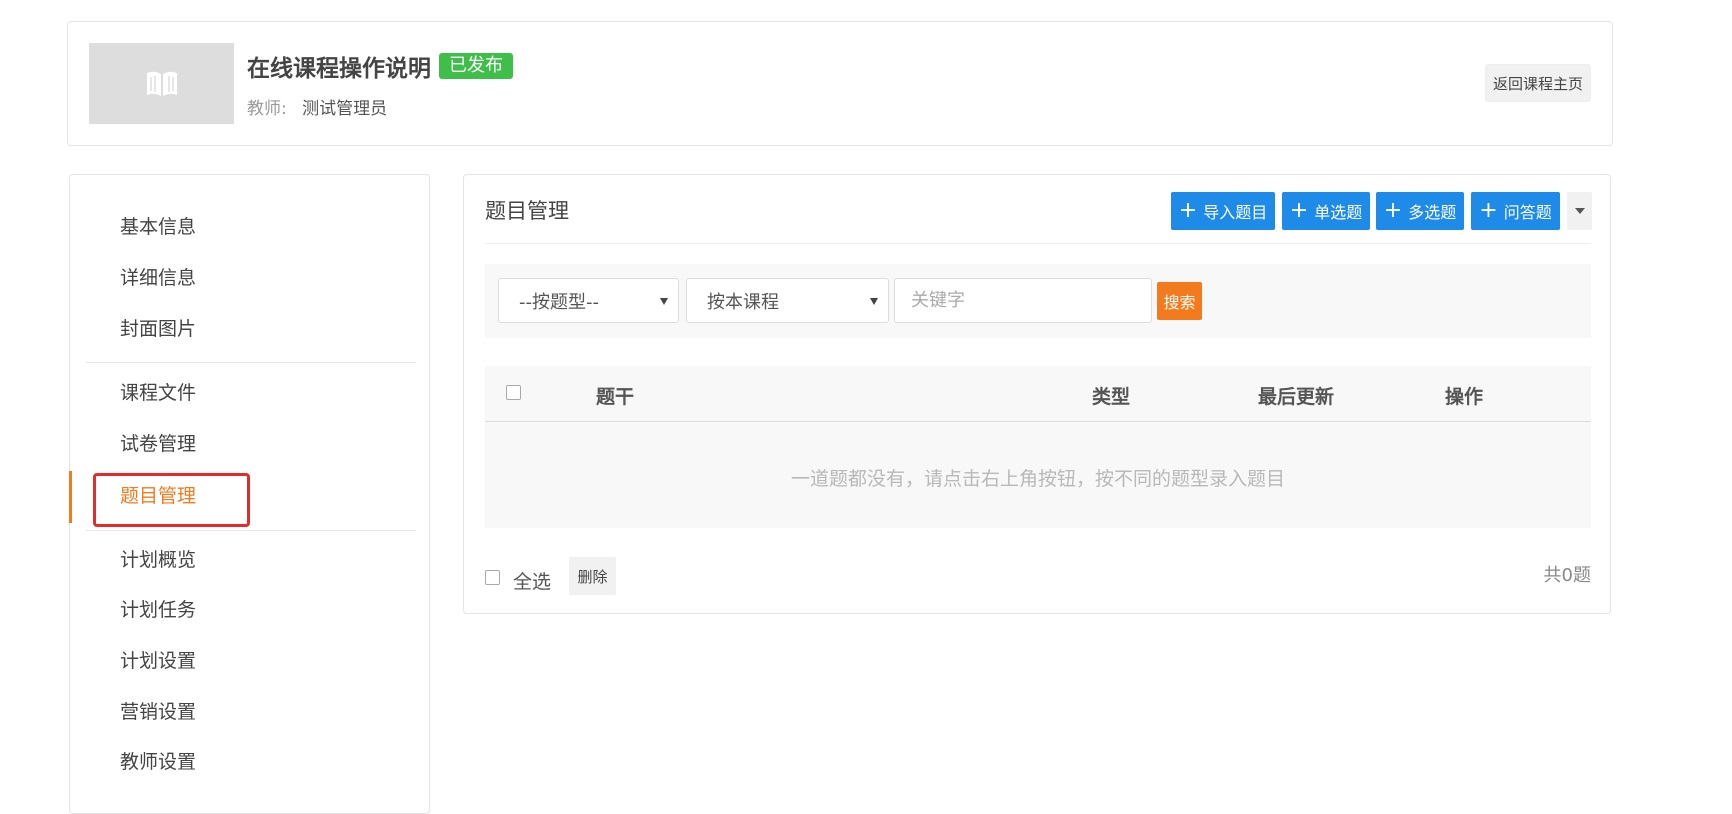 The width and height of the screenshot is (1732, 814). I want to click on book-icon, so click(161, 83).